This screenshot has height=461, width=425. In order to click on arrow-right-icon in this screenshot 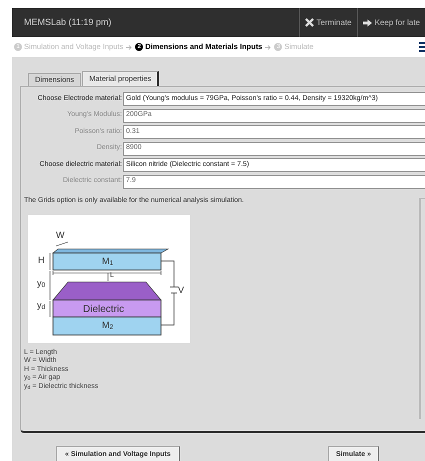, I will do `click(367, 22)`.